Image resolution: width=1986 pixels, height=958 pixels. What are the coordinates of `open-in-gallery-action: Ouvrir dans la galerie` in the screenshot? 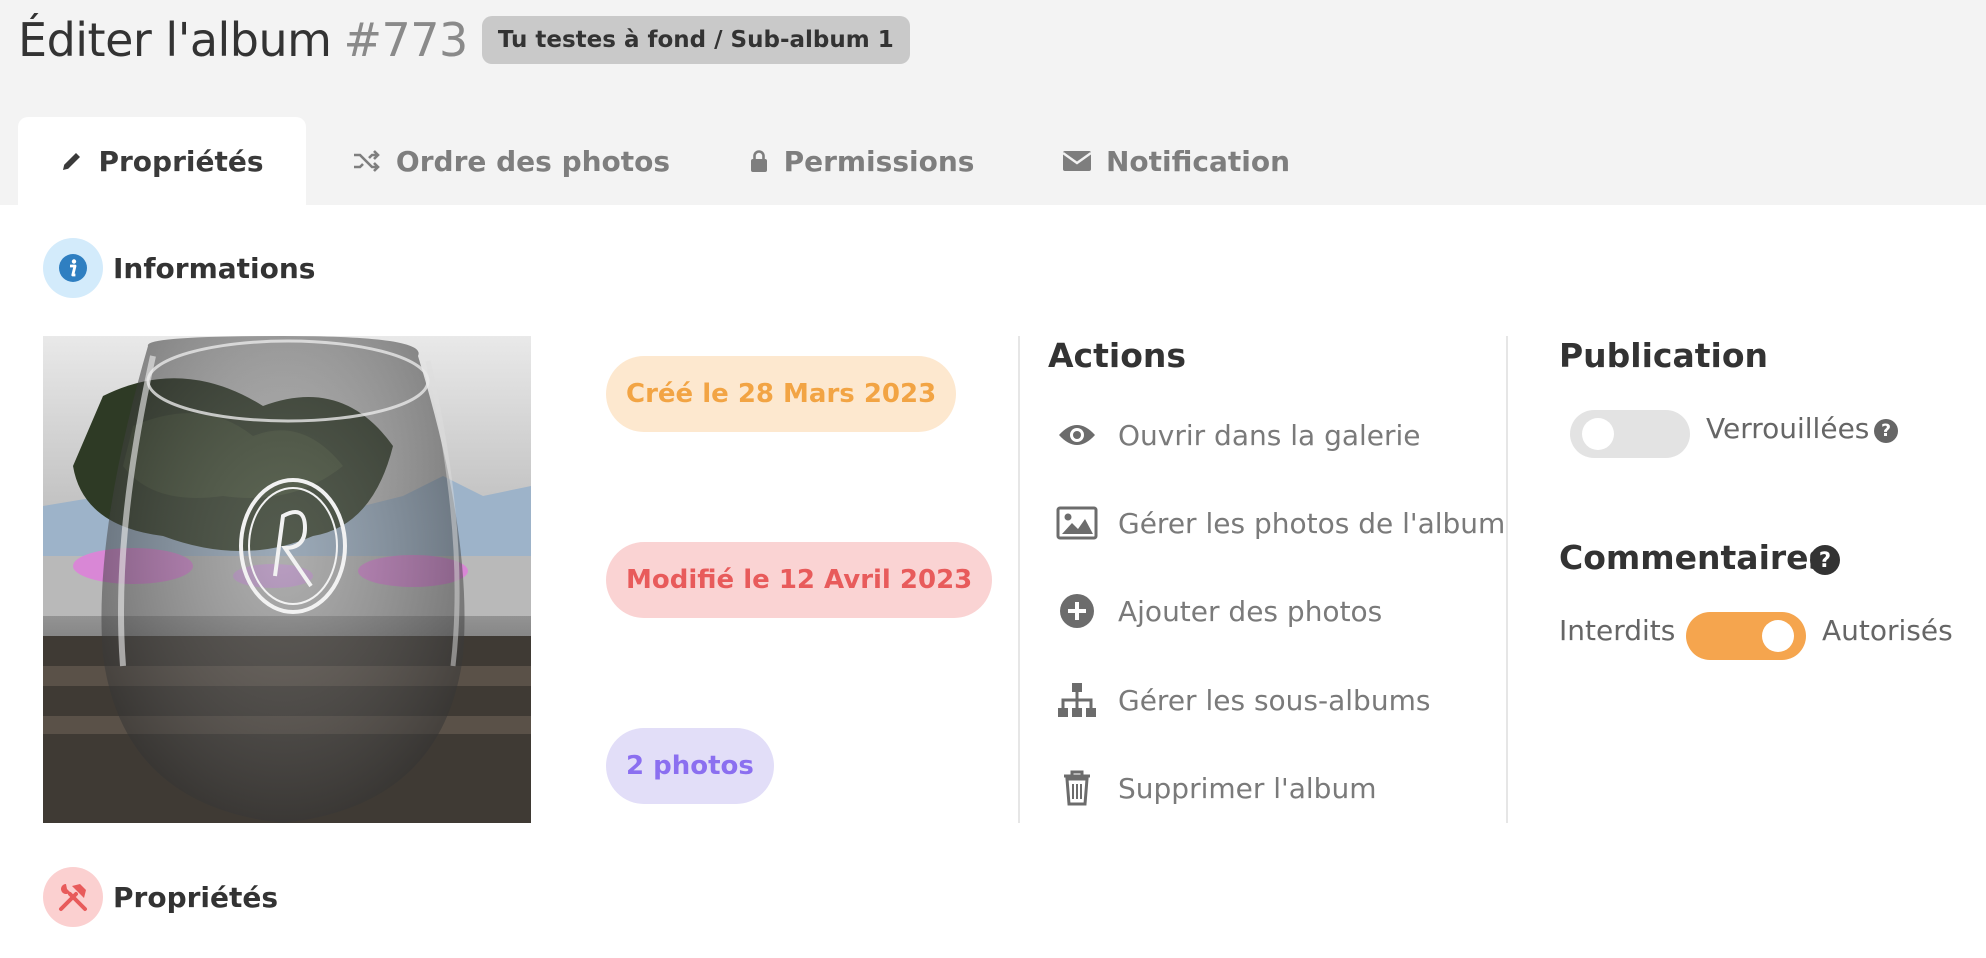 It's located at (1237, 435).